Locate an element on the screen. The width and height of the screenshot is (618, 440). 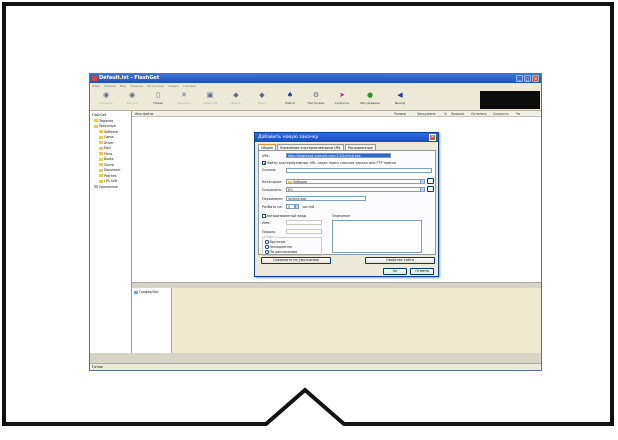
start-scheduled-radio is located at coordinates (267, 252).